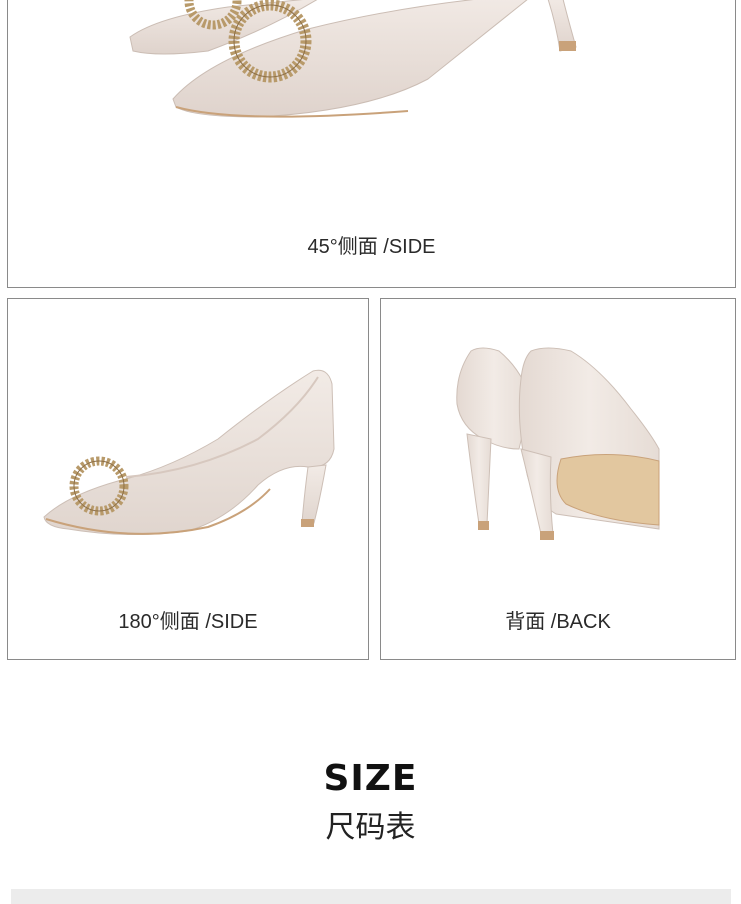 Image resolution: width=741 pixels, height=904 pixels. I want to click on view-back-caption: 背面 /BACK, so click(558, 622).